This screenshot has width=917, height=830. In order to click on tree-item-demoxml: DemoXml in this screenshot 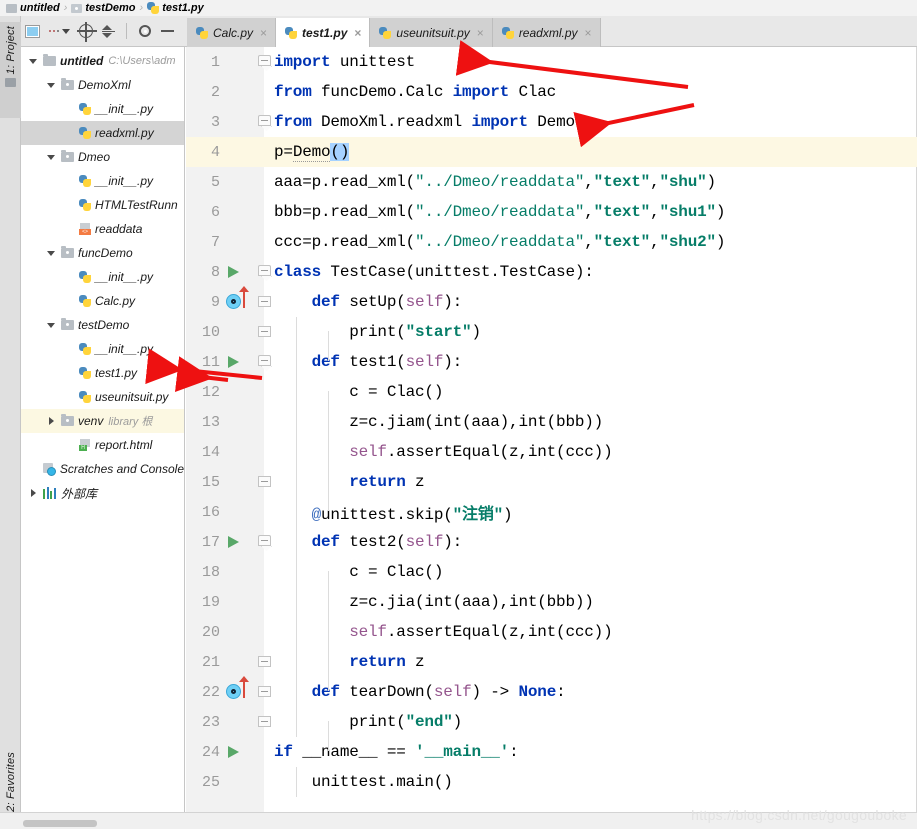, I will do `click(102, 85)`.